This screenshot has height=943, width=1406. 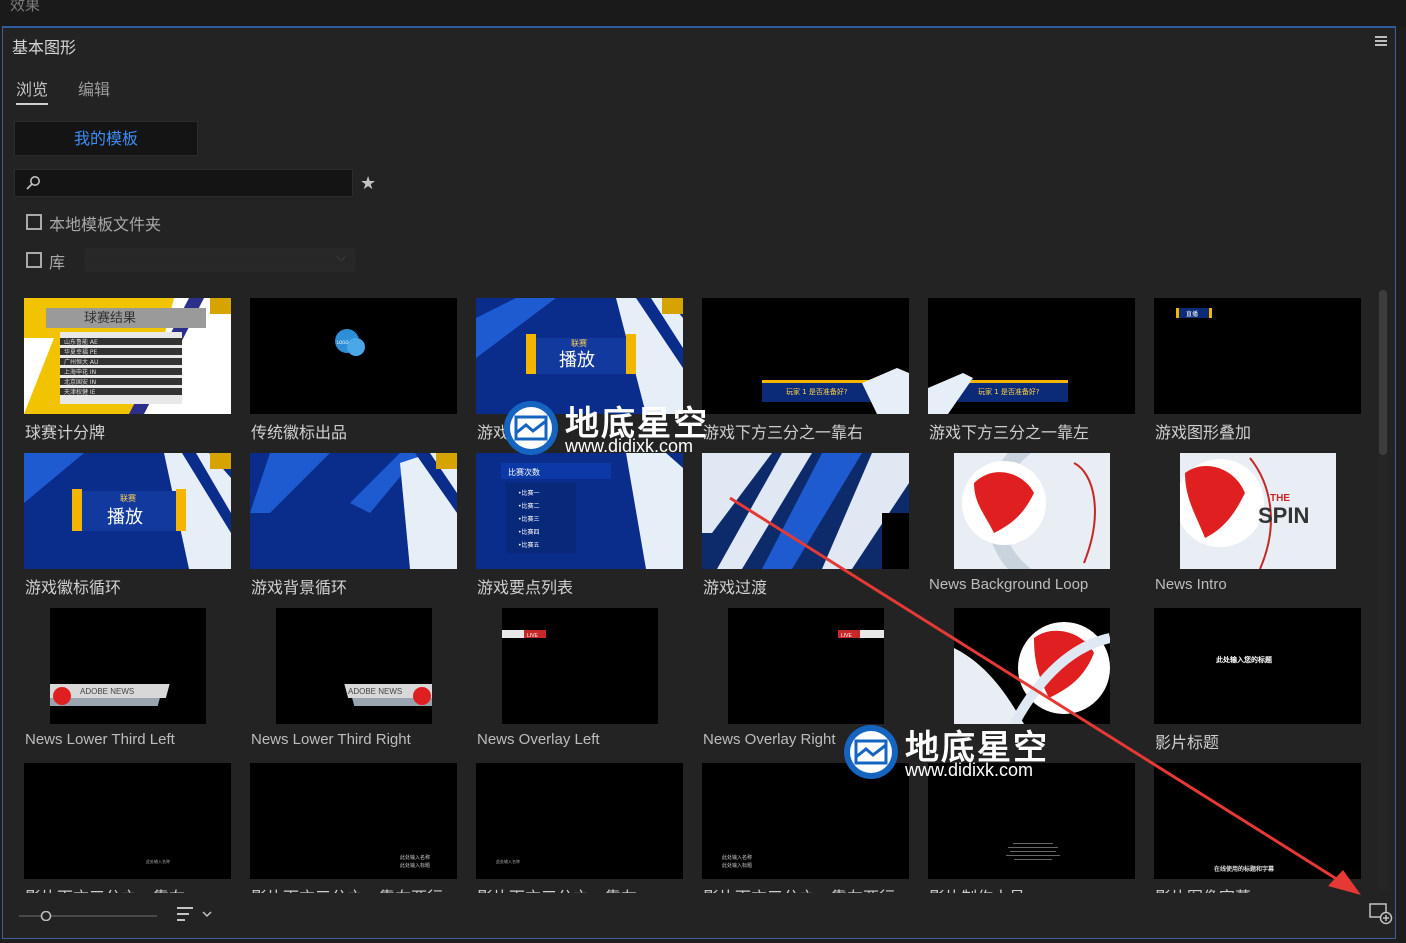 I want to click on template-thumbnail: ADOBE NEWS, so click(x=354, y=666).